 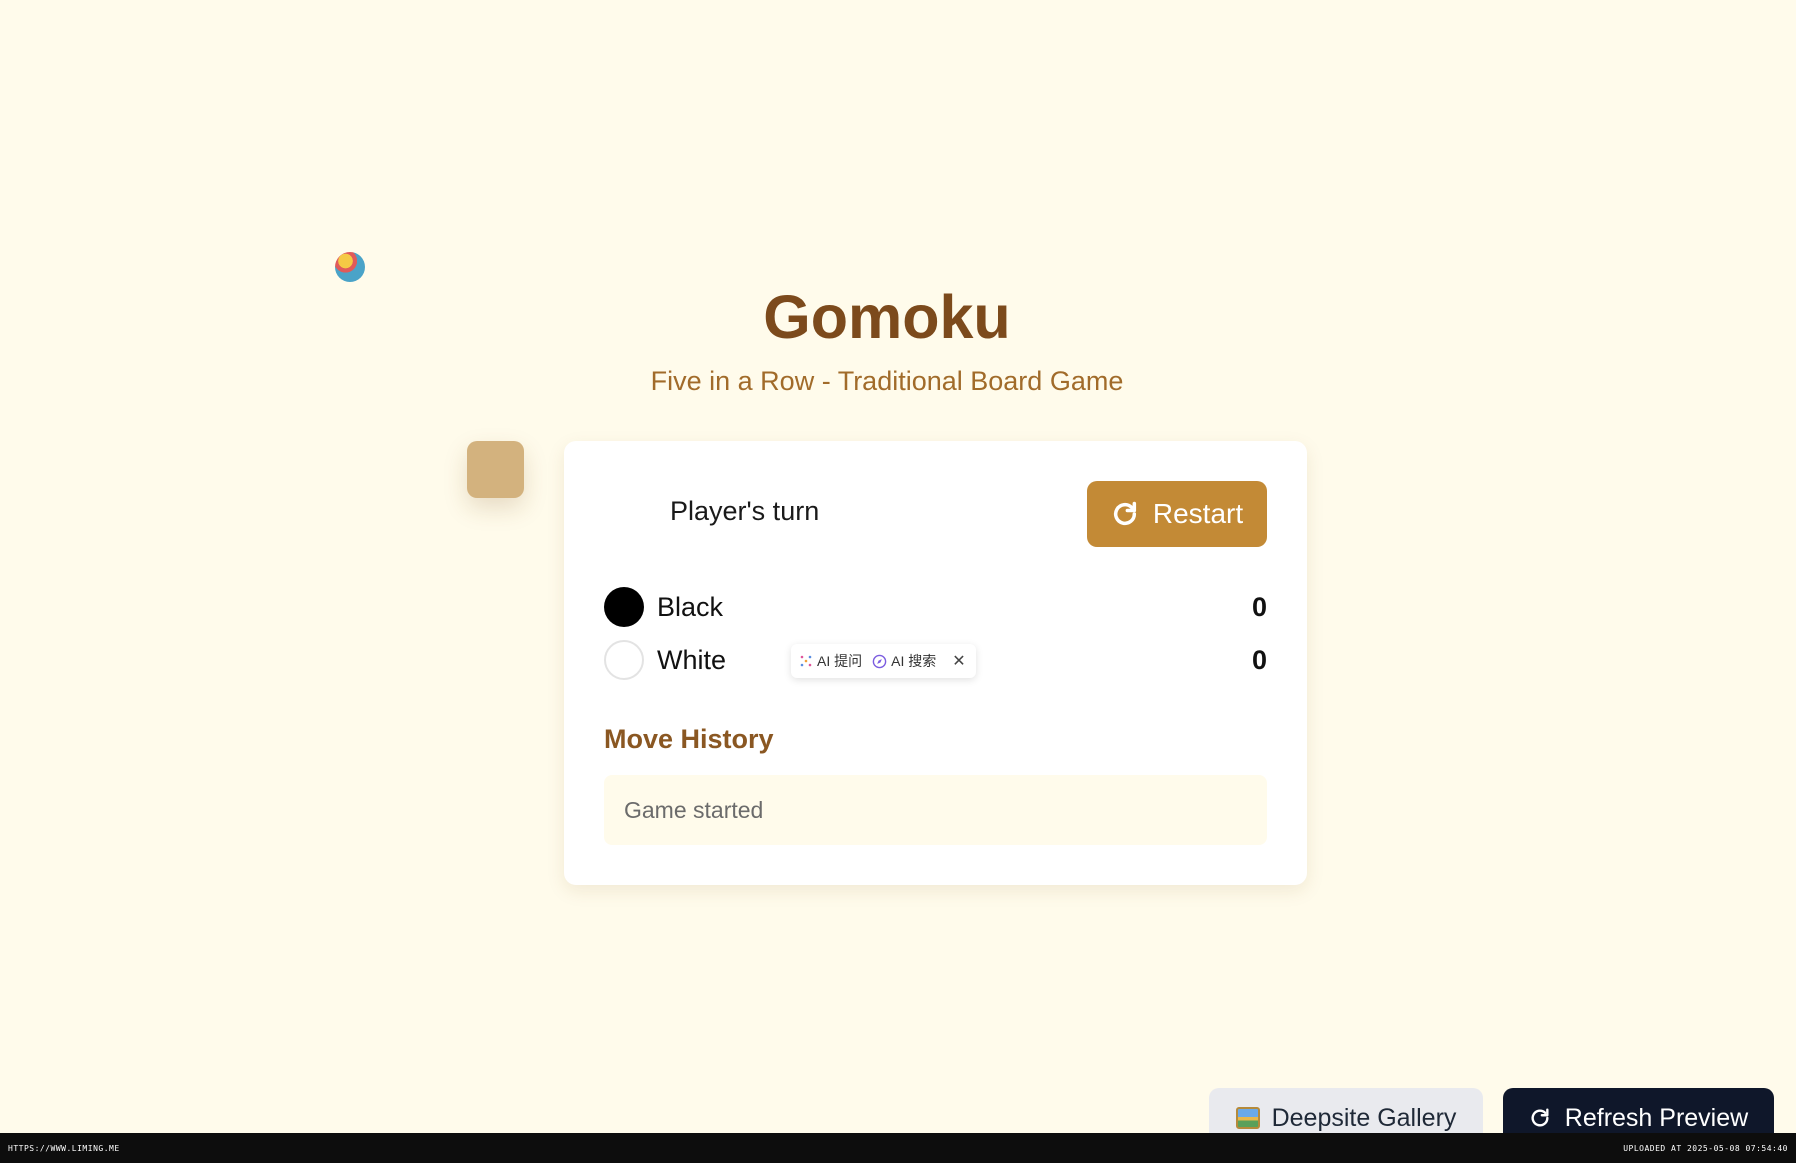 What do you see at coordinates (887, 317) in the screenshot?
I see `page-title: Gomoku` at bounding box center [887, 317].